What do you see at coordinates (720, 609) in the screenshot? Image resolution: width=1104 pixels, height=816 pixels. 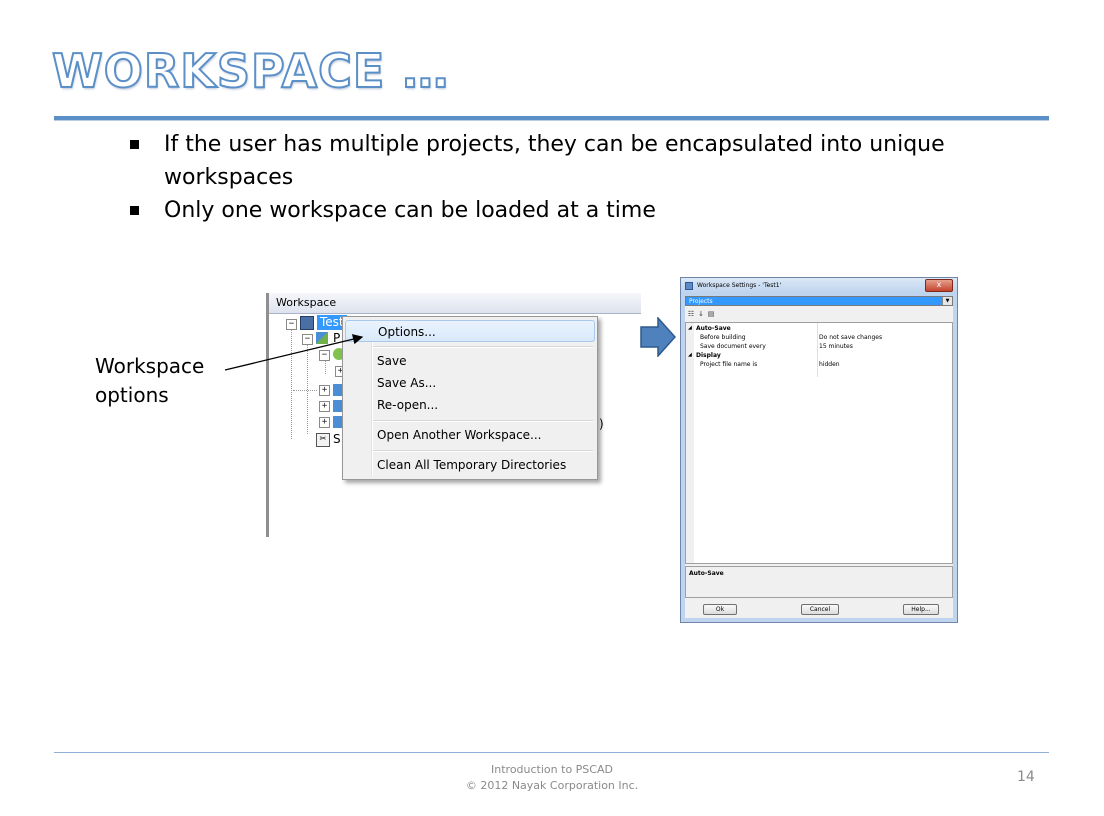 I see `ok-button: Ok` at bounding box center [720, 609].